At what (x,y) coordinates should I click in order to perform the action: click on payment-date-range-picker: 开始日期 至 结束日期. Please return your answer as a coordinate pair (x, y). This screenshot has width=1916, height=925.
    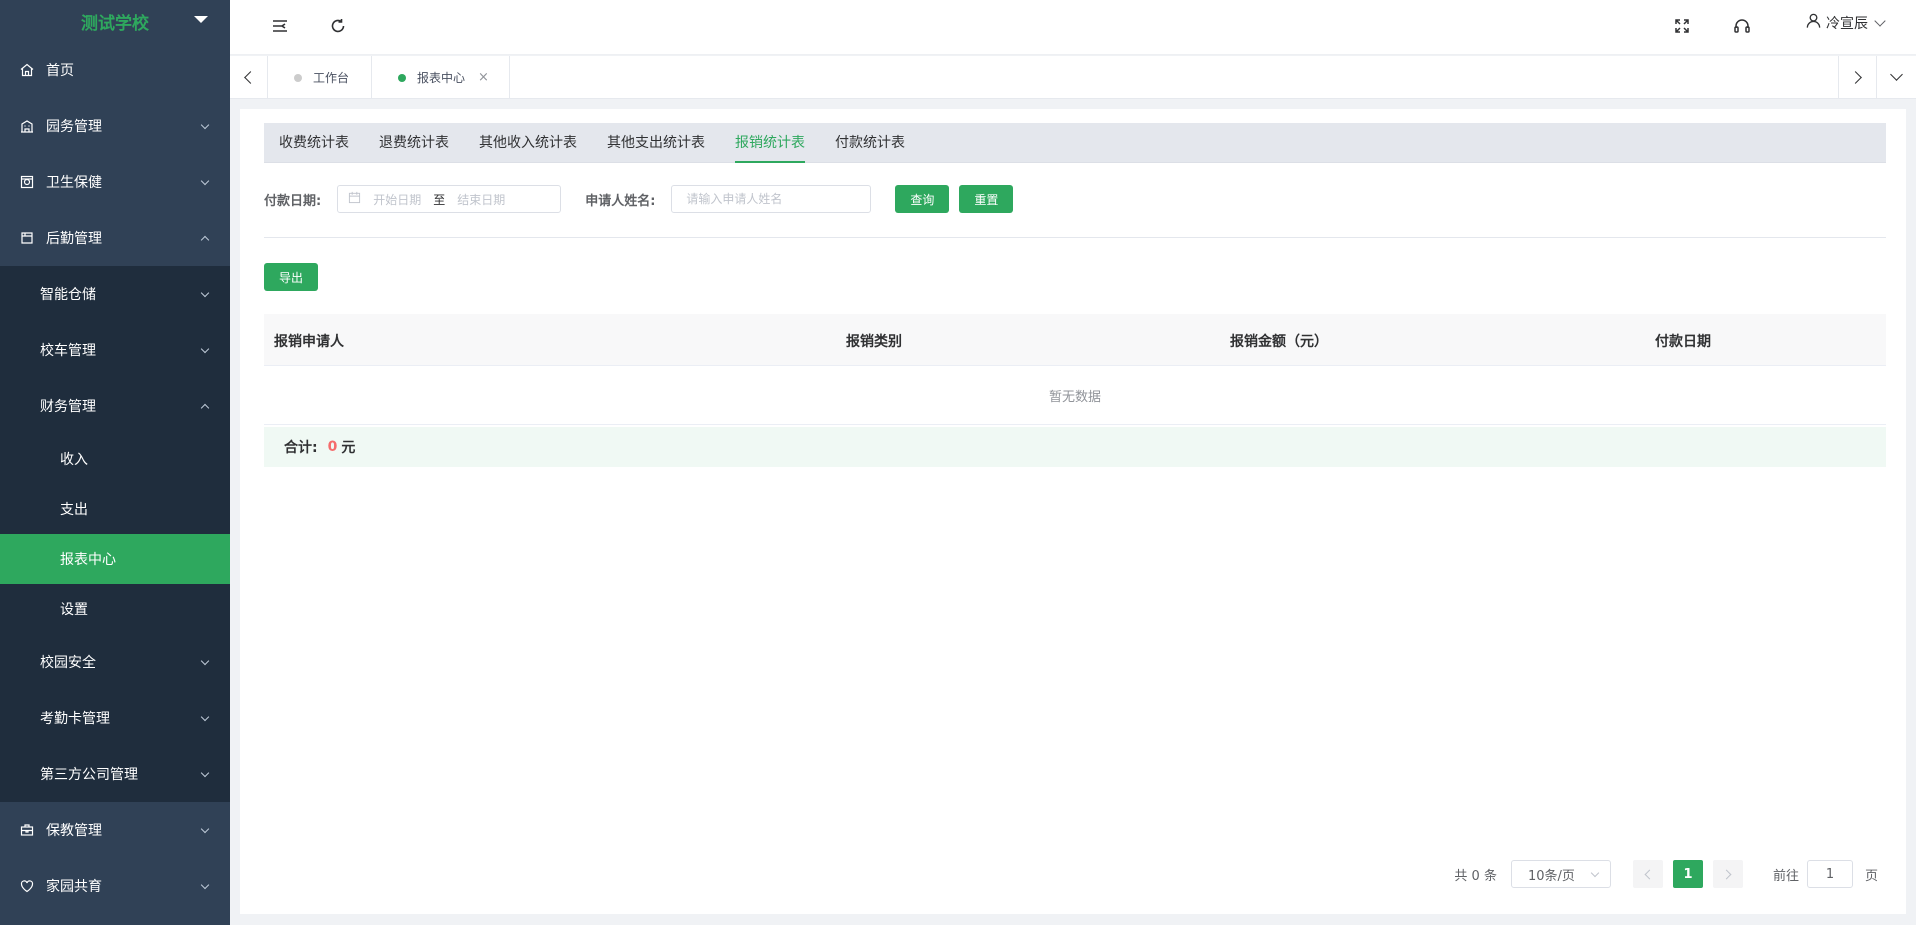
    Looking at the image, I should click on (449, 199).